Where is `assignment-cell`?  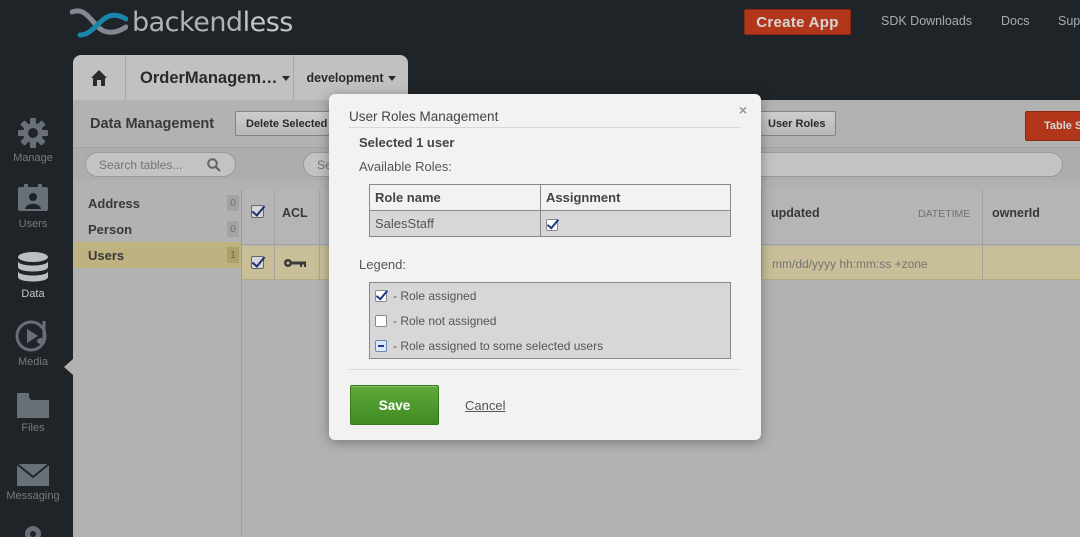 assignment-cell is located at coordinates (635, 223).